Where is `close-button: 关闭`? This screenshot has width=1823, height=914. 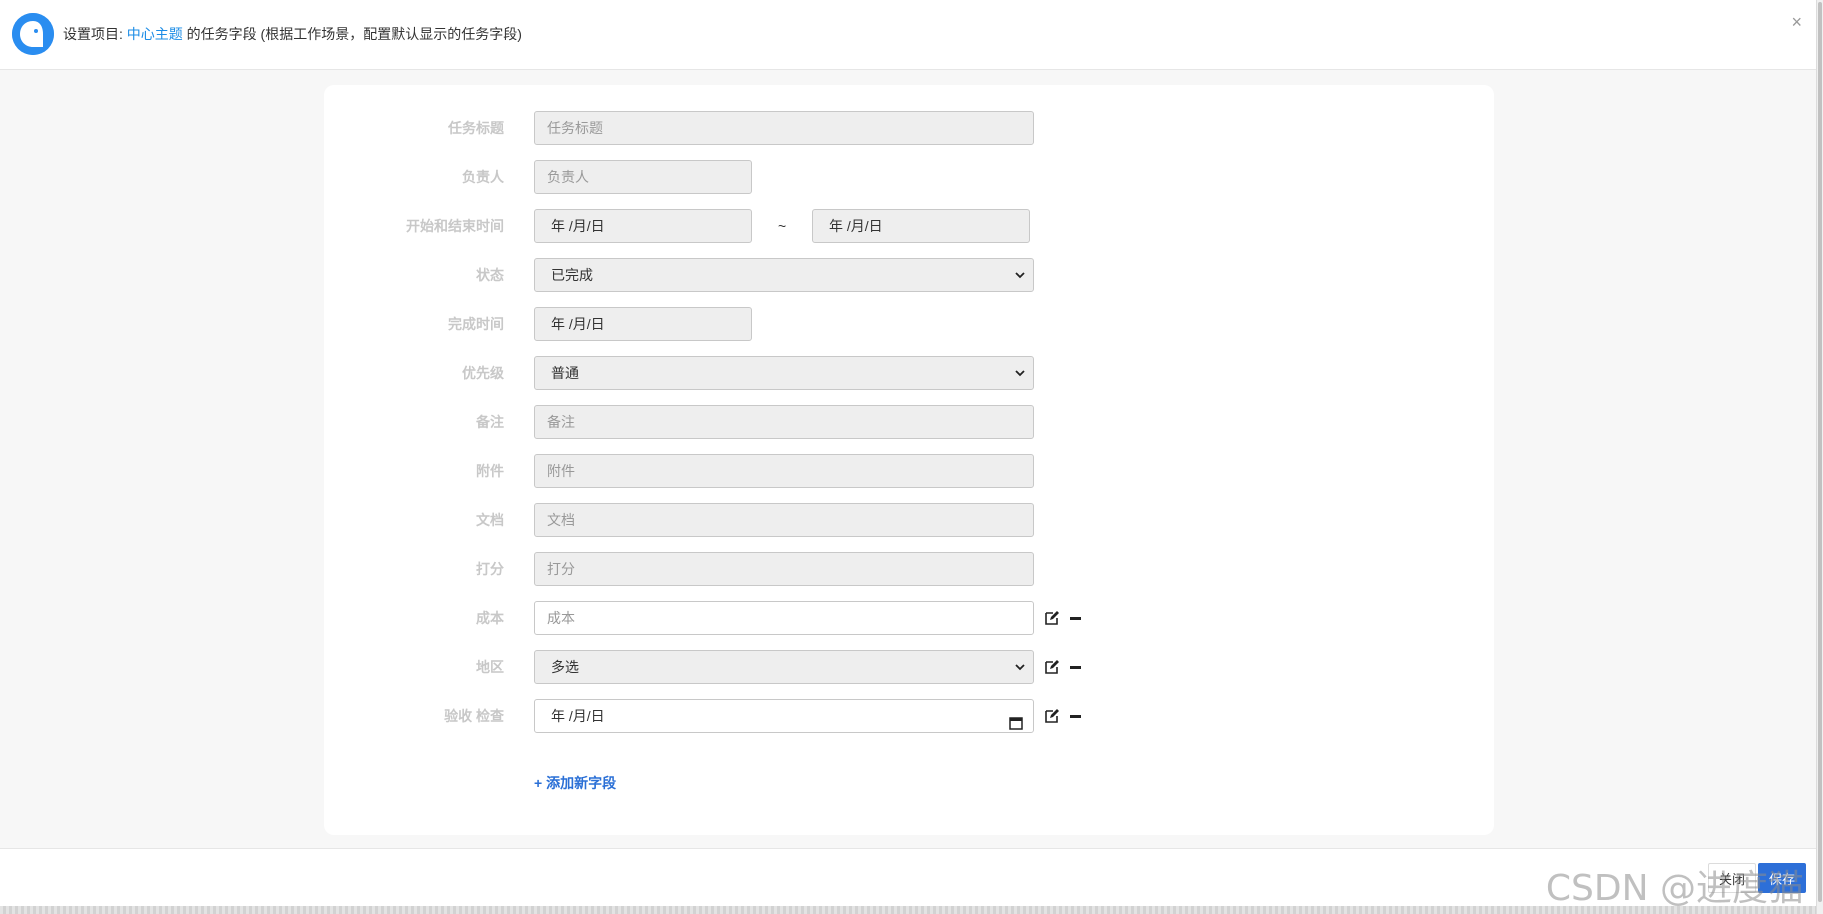 close-button: 关闭 is located at coordinates (1732, 878).